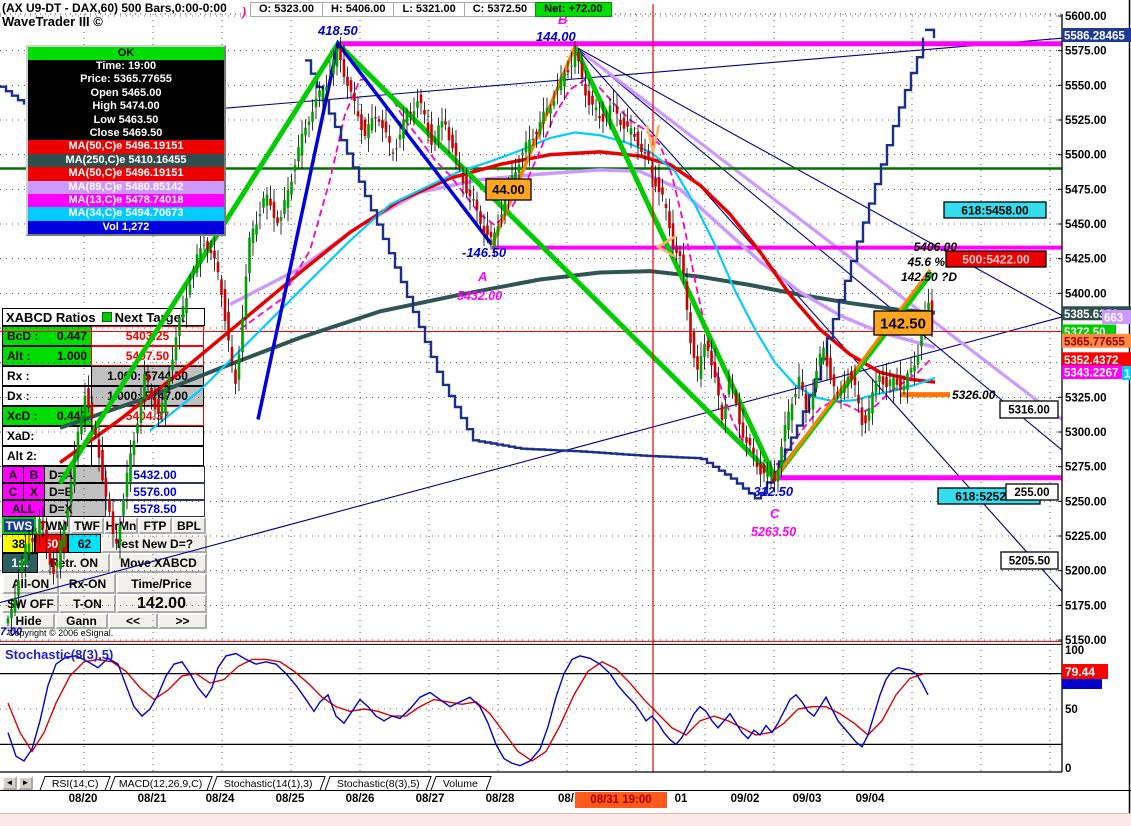 The width and height of the screenshot is (1131, 826). What do you see at coordinates (430, 799) in the screenshot?
I see `date-tick-08-27: 08/27` at bounding box center [430, 799].